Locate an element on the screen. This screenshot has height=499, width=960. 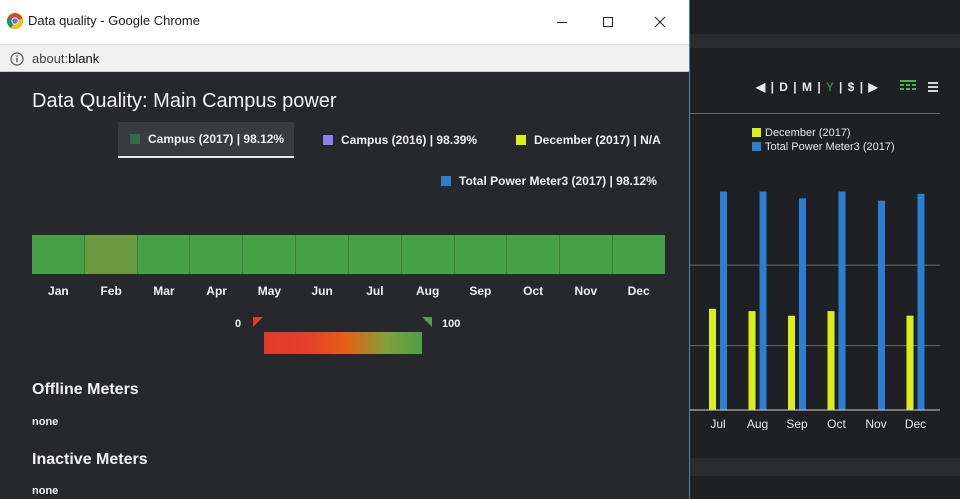
data-quality-grid-icon is located at coordinates (908, 86).